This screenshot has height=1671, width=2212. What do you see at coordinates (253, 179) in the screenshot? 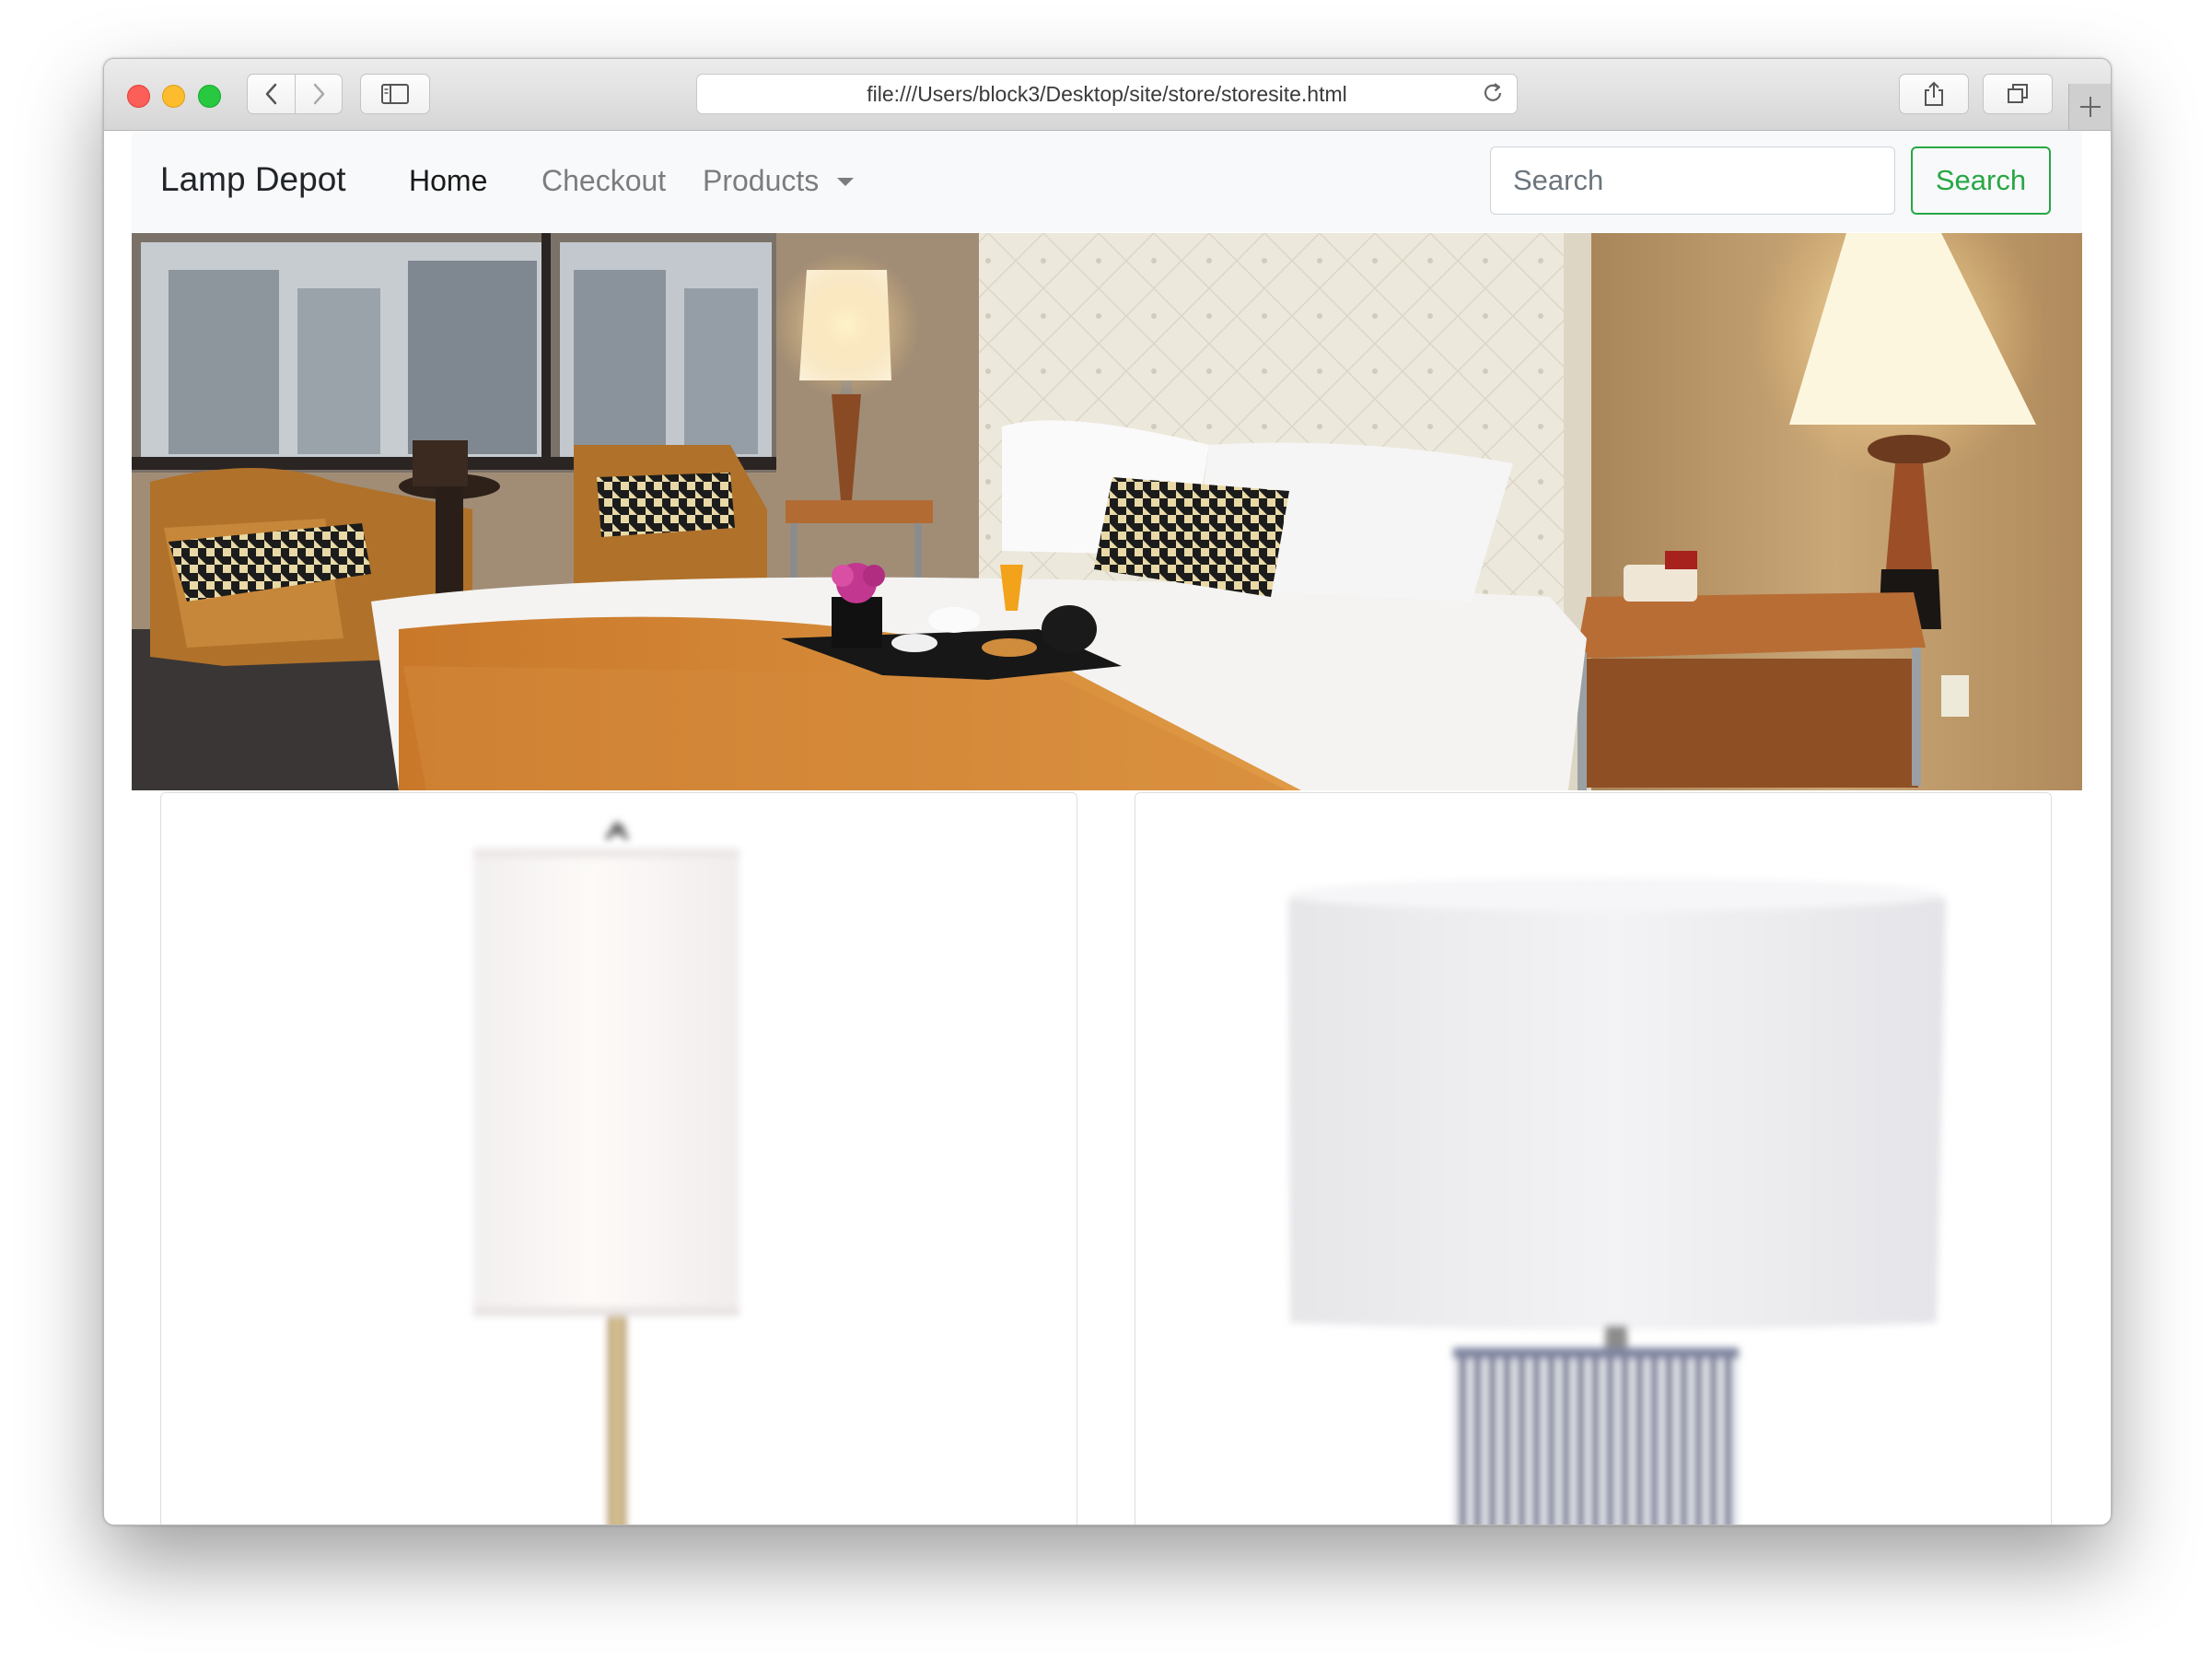
I see `brand-logo: Lamp Depot` at bounding box center [253, 179].